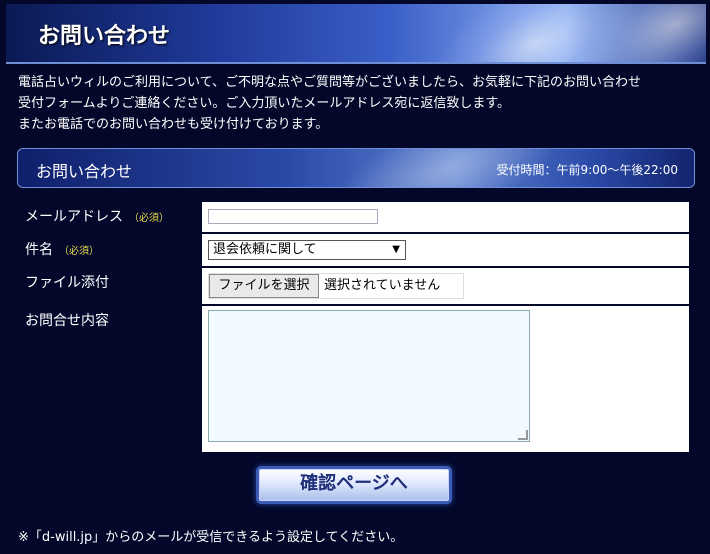  What do you see at coordinates (445, 250) in the screenshot?
I see `subject-field-cell: 退会依頼に関して ▼` at bounding box center [445, 250].